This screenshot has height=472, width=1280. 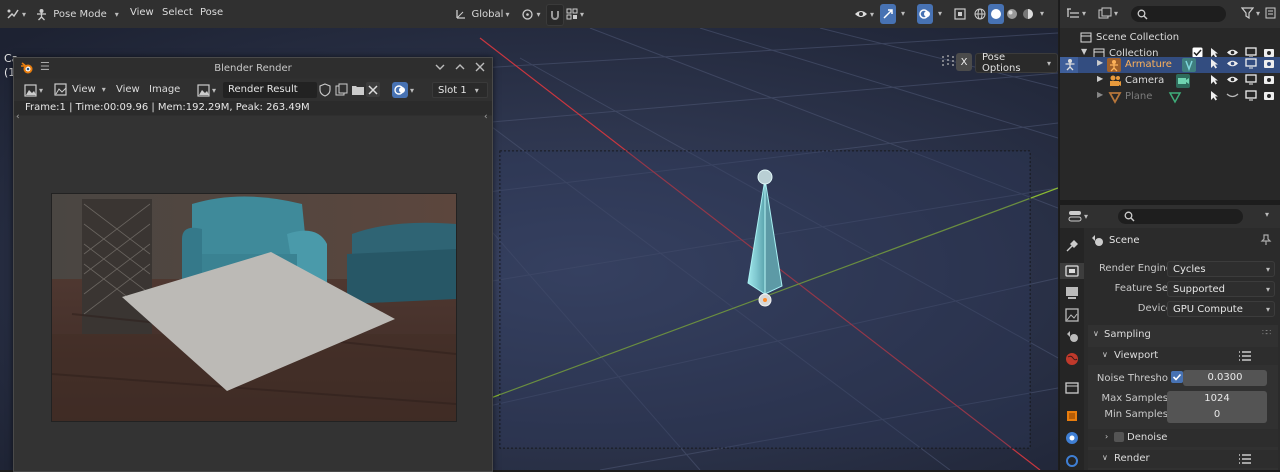 I want to click on drag-handle-icon: ∷∷, so click(x=1266, y=332).